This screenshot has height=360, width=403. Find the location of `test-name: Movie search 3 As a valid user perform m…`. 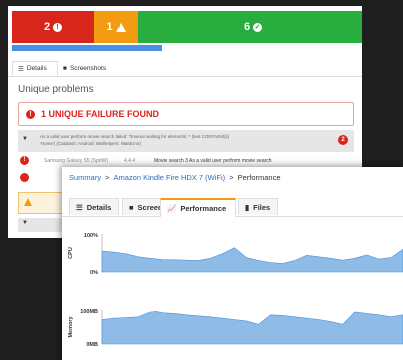

test-name: Movie search 3 As a valid user perform m… is located at coordinates (213, 161).